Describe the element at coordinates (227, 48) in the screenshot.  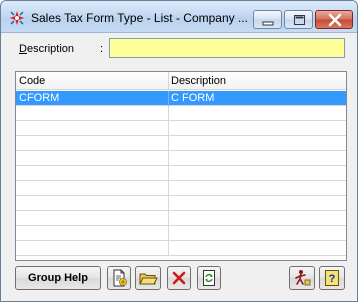
I see `description-filter-input` at that location.